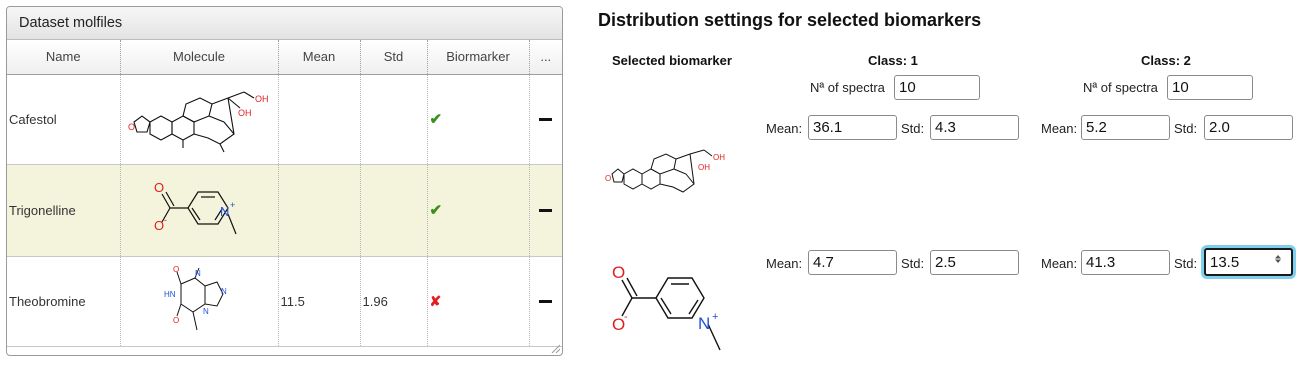 The height and width of the screenshot is (369, 1310). Describe the element at coordinates (195, 298) in the screenshot. I see `theobromine-structure-icon: O O HN N N N` at that location.